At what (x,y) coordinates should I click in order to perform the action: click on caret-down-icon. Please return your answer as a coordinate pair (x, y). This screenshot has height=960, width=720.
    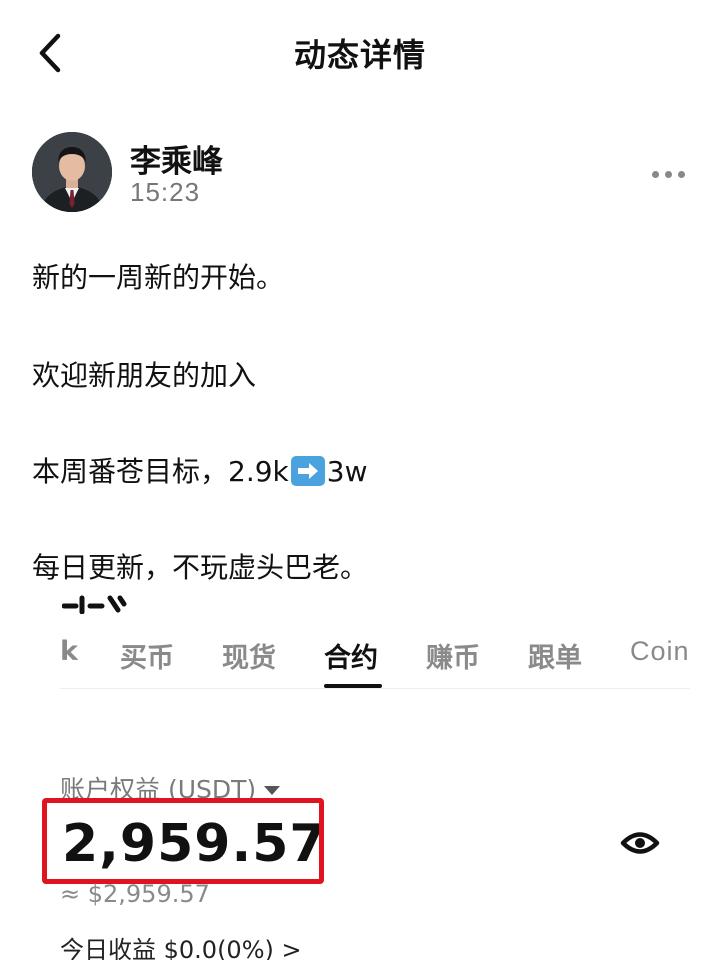
    Looking at the image, I should click on (272, 790).